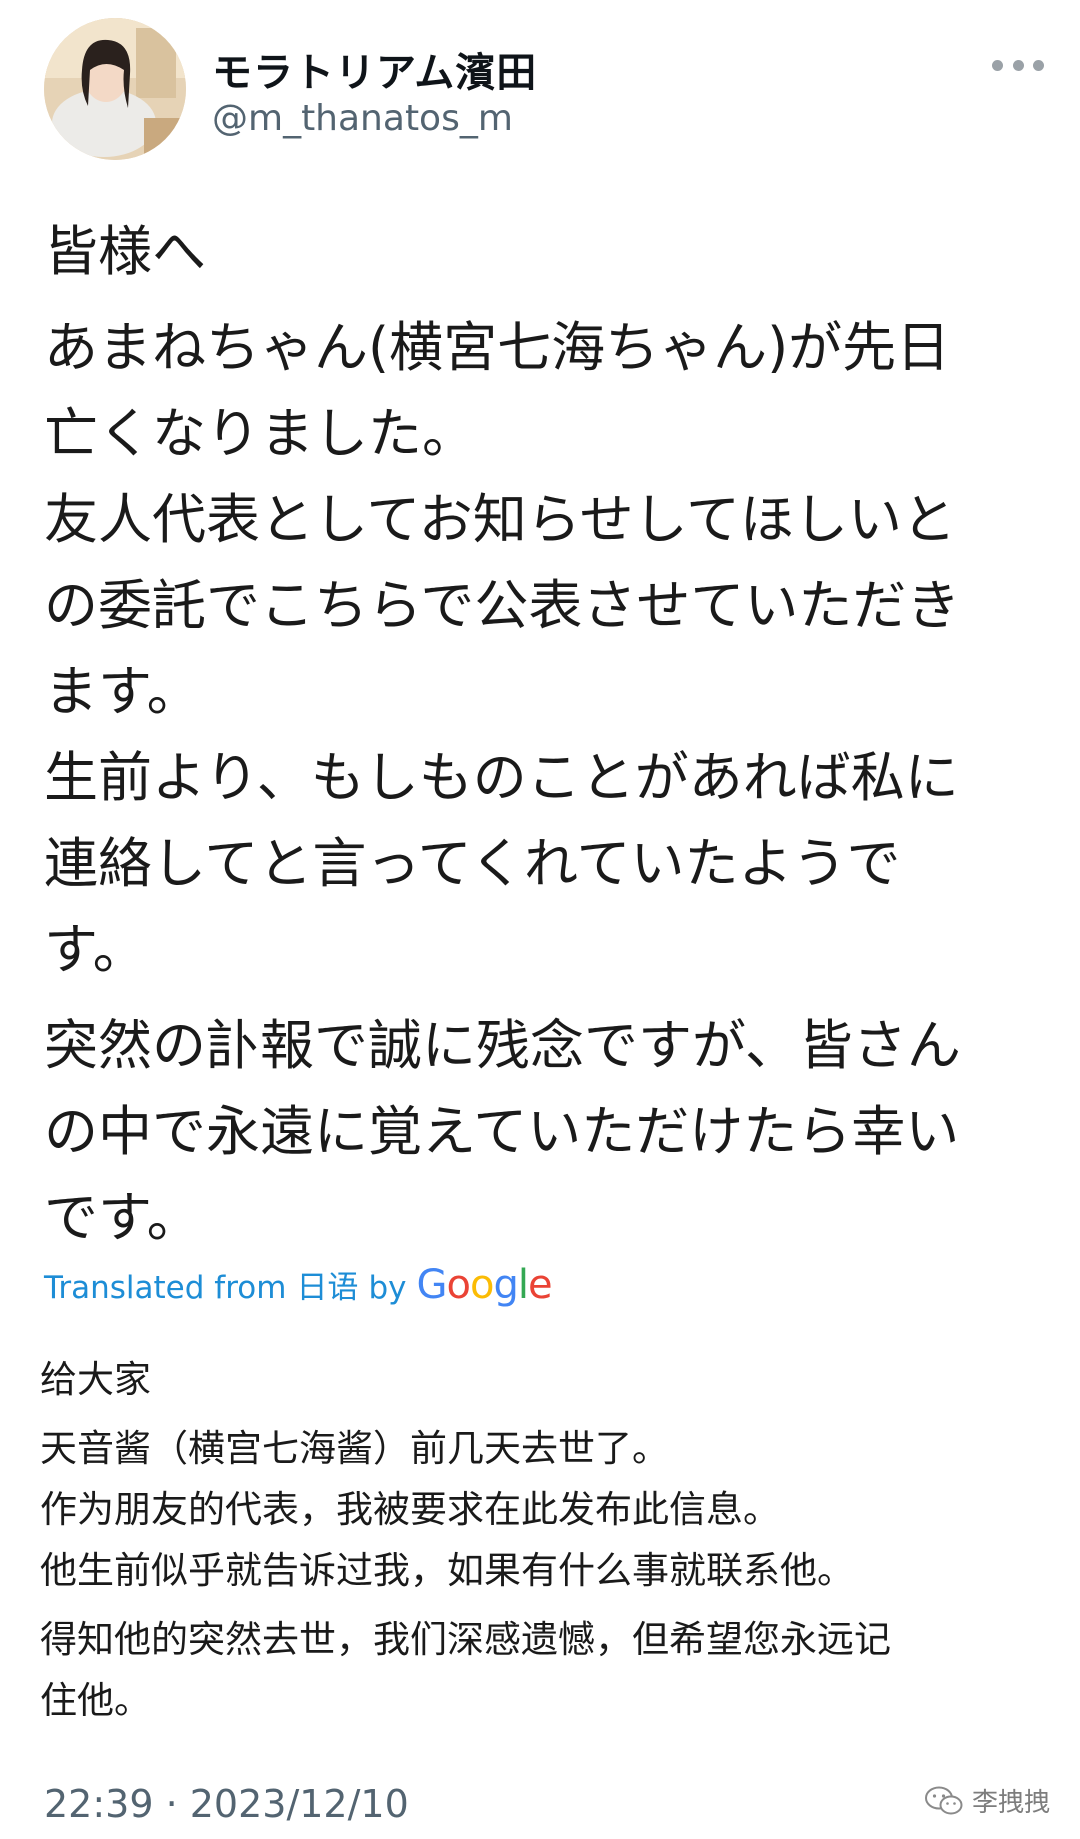 This screenshot has height=1839, width=1080. I want to click on by-label: by, so click(387, 1288).